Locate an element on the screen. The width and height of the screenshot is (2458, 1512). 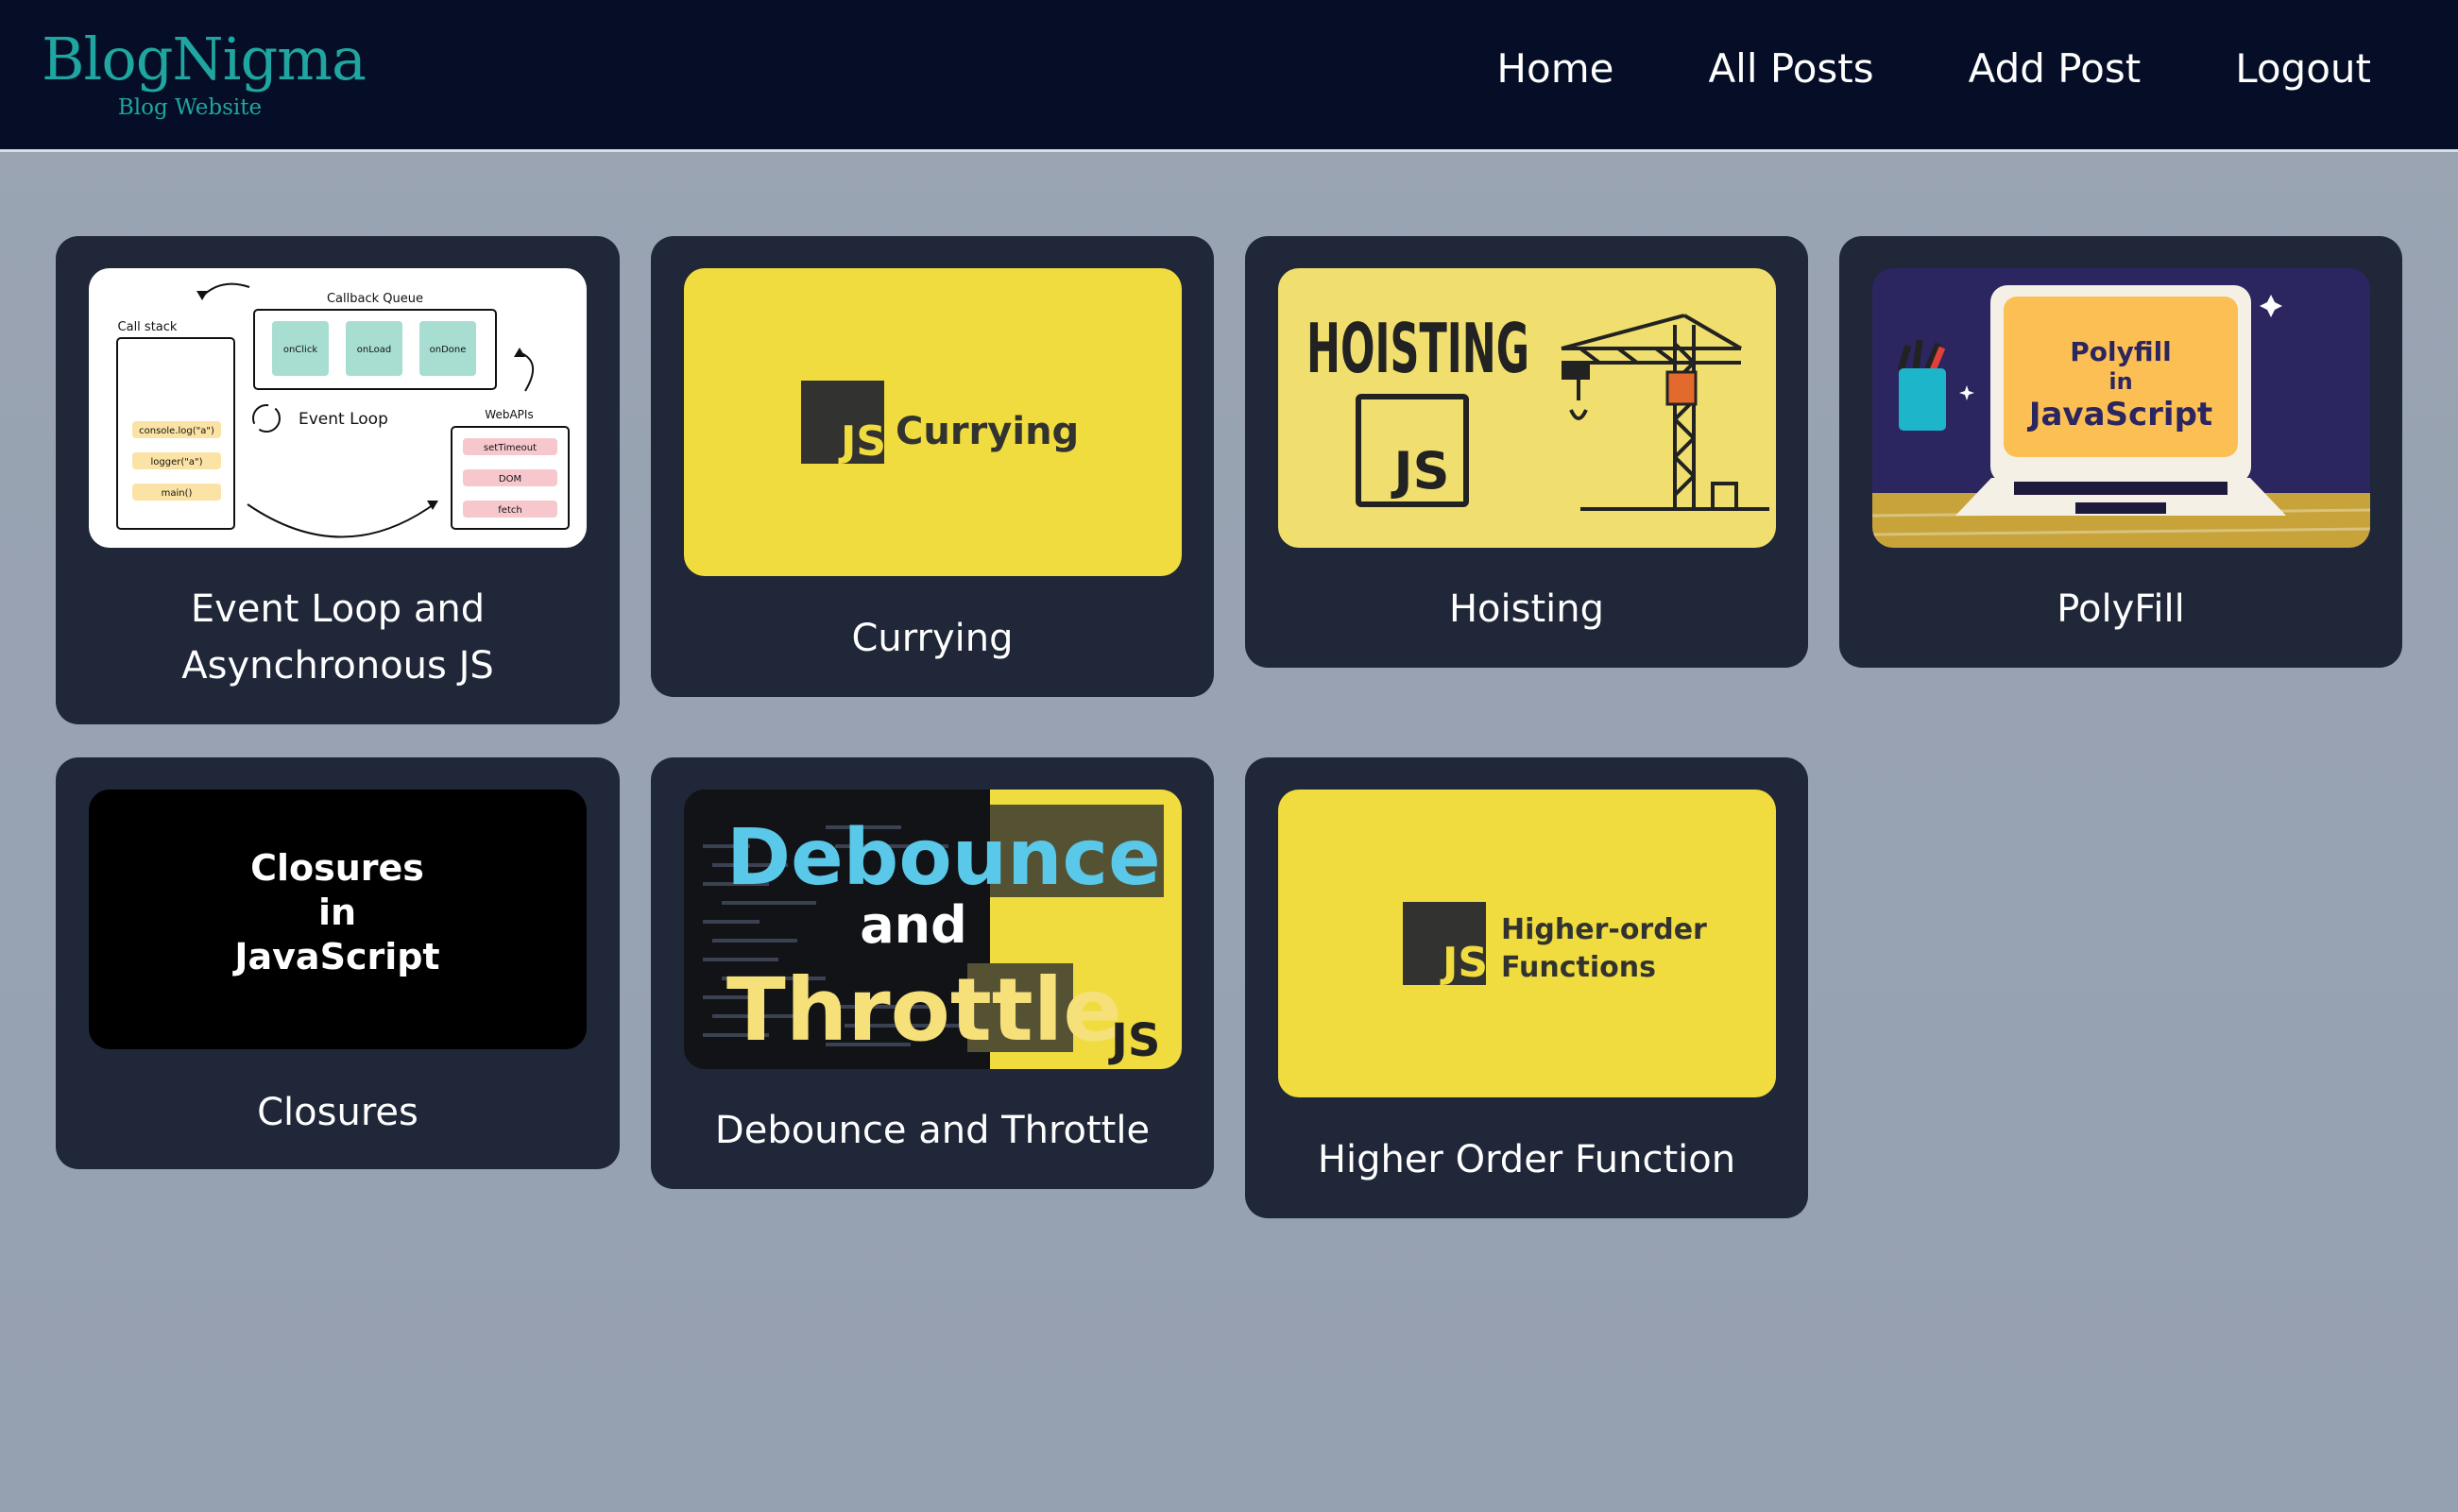
thumb-line: Closures is located at coordinates (337, 868).